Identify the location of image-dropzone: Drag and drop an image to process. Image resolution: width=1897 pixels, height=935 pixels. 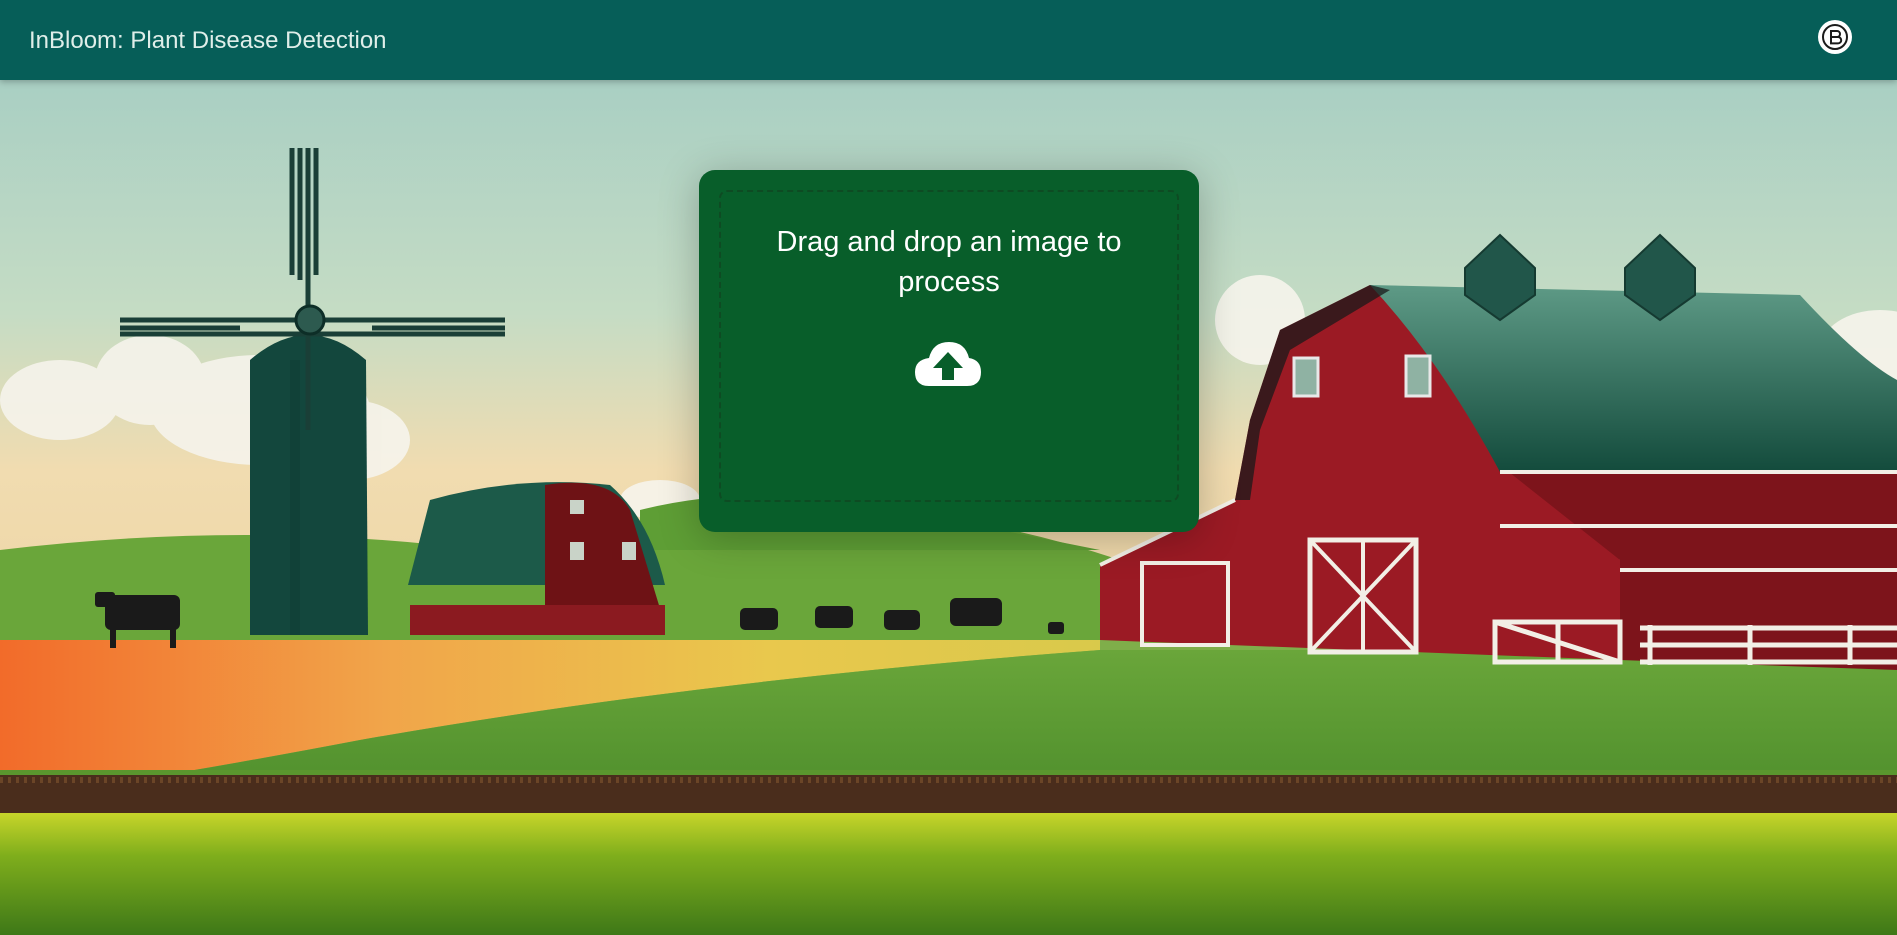
(949, 351).